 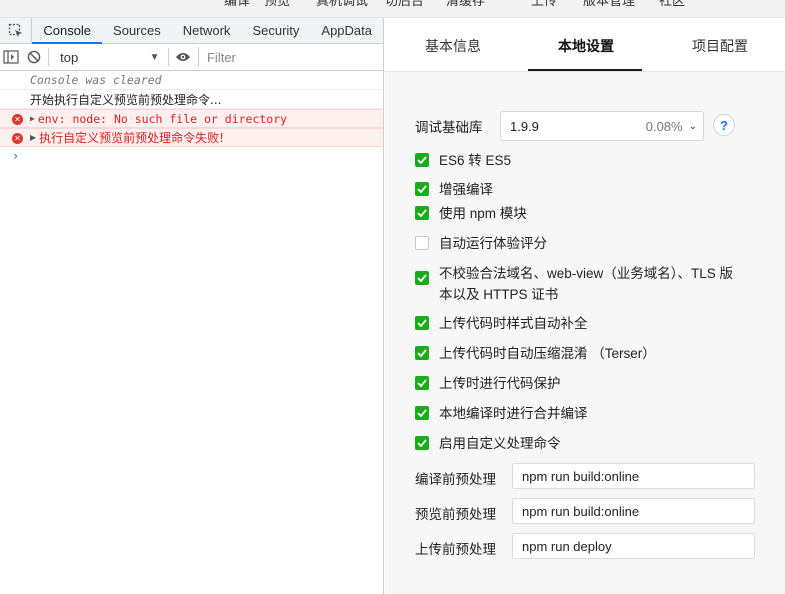 I want to click on caret-down-icon: ▼, so click(x=154, y=57).